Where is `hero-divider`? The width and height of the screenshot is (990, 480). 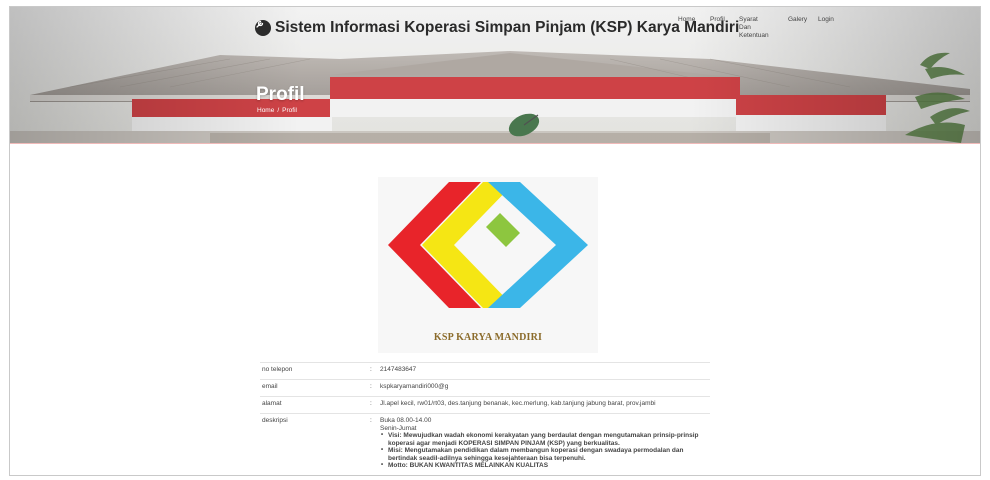 hero-divider is located at coordinates (495, 143).